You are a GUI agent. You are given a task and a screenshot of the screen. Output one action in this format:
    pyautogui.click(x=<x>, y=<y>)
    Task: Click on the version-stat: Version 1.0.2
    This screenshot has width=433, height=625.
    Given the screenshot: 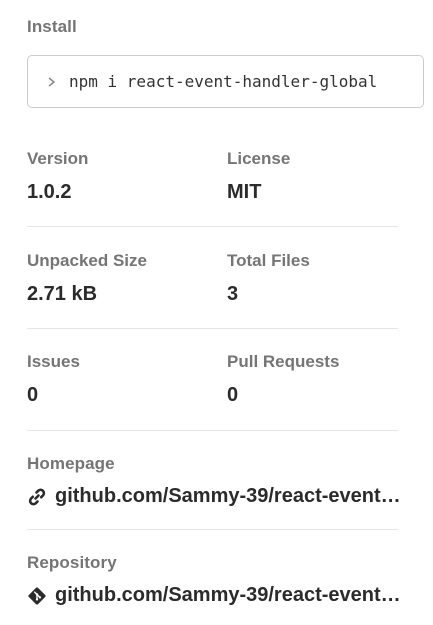 What is the action you would take?
    pyautogui.click(x=57, y=176)
    